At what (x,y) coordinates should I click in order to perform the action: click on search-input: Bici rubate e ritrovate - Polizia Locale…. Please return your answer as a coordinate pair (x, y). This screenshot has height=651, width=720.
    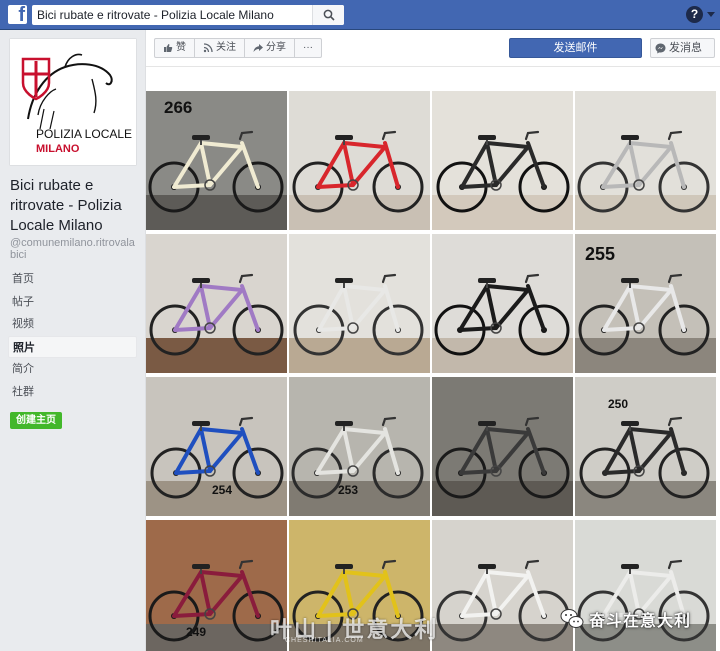
    Looking at the image, I should click on (155, 15).